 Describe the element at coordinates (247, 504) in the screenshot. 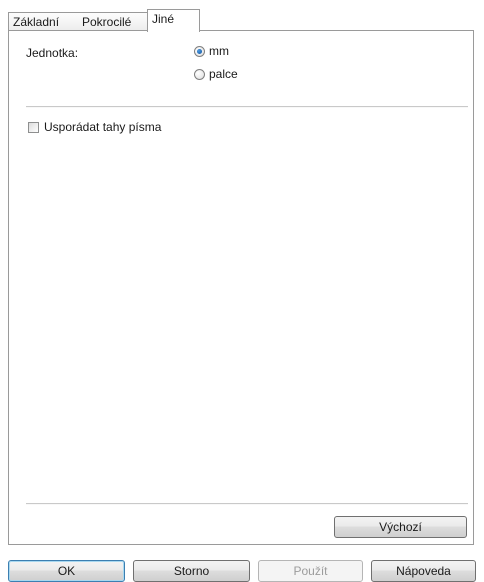

I see `bottom-divider` at that location.